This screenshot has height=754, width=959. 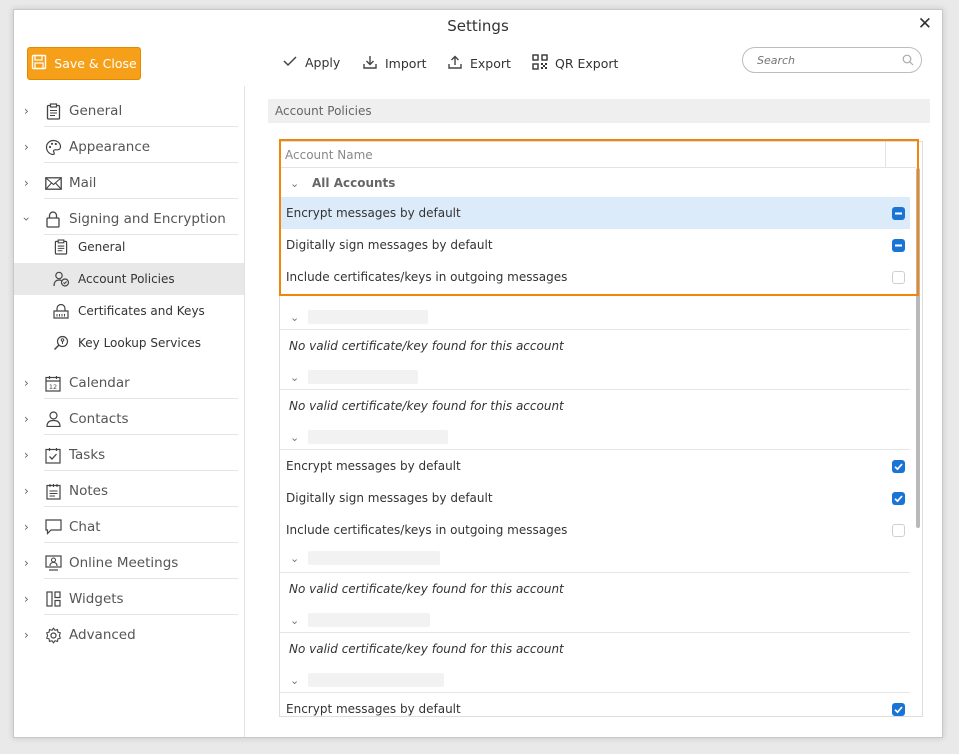 I want to click on sidebar-subitem-account-policies: Account Policies, so click(x=129, y=279).